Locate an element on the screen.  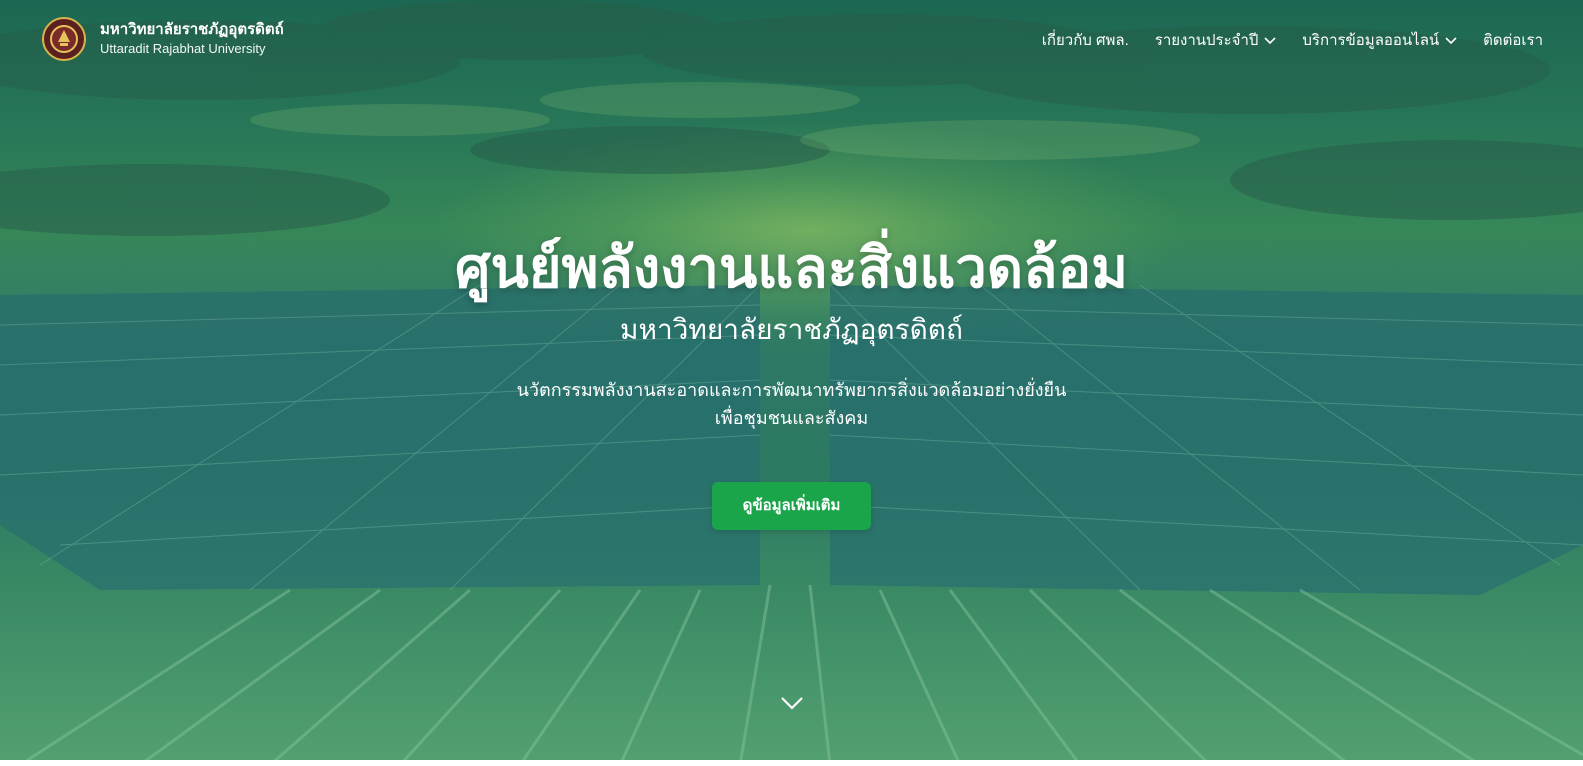
brand-name-thai: มหาวิทยาลัยราชภัฏอุตรดิตถ์ is located at coordinates (192, 29).